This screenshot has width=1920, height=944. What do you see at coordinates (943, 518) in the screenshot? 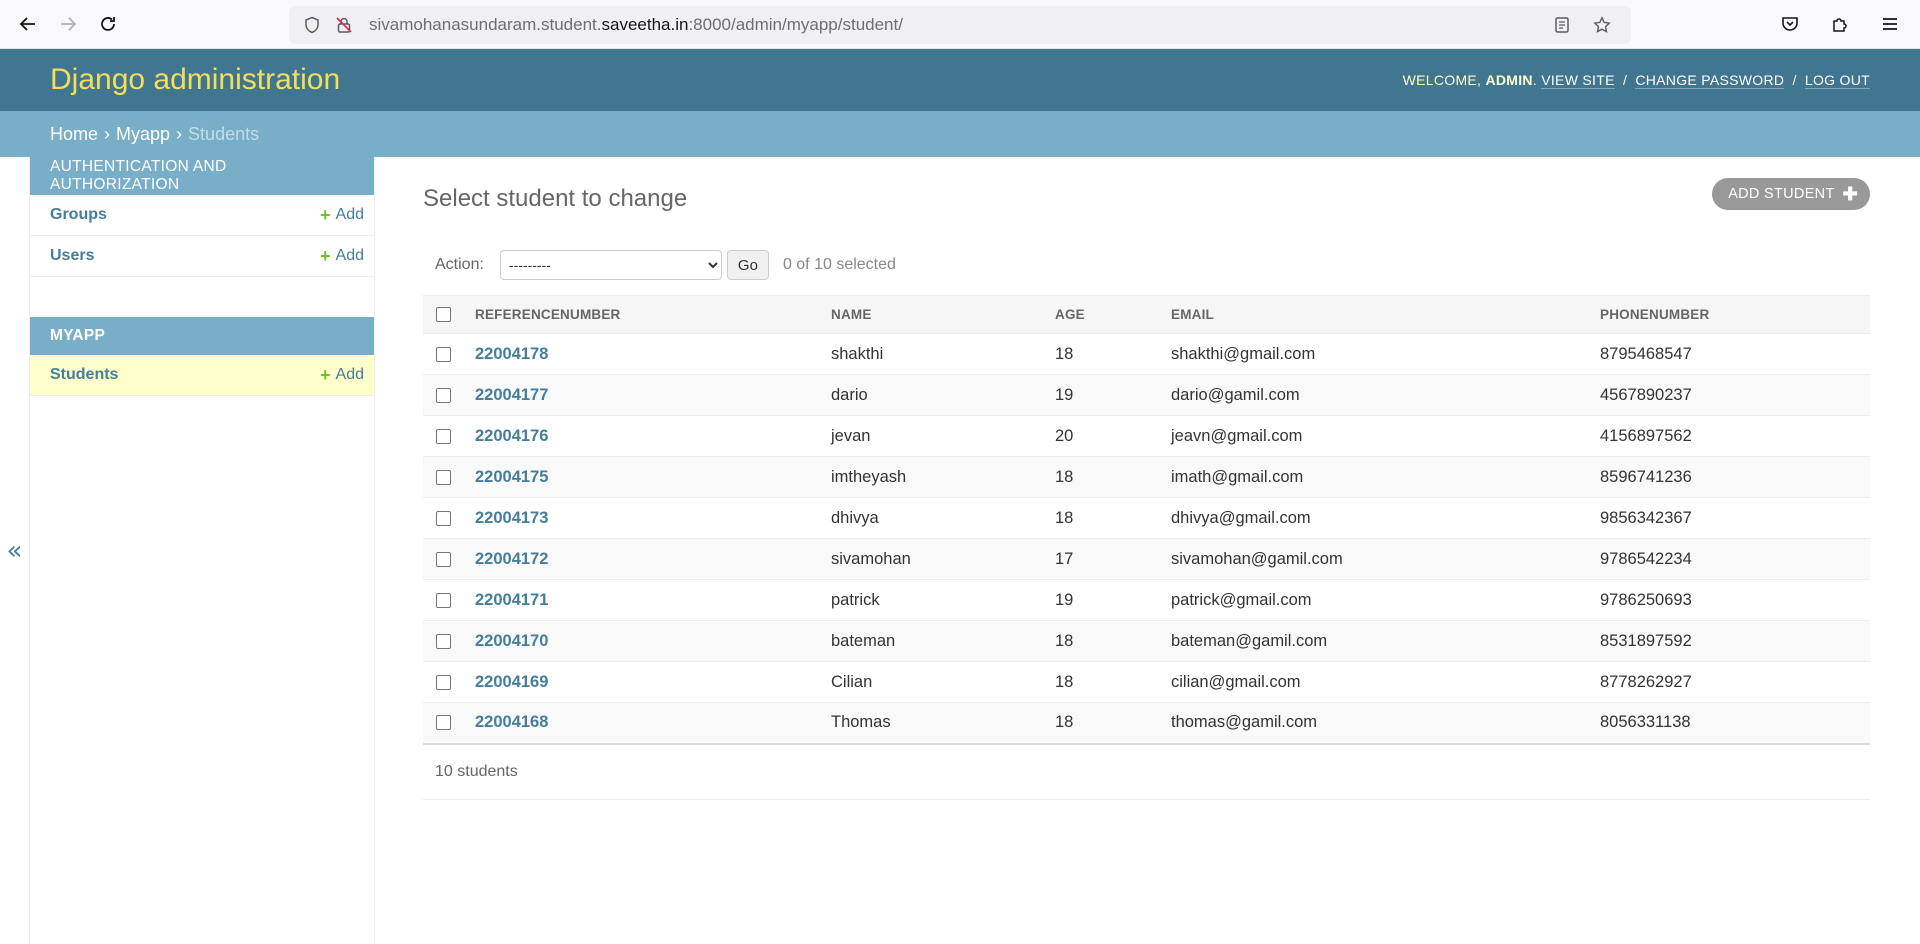
I see `name-cell: dhivya` at bounding box center [943, 518].